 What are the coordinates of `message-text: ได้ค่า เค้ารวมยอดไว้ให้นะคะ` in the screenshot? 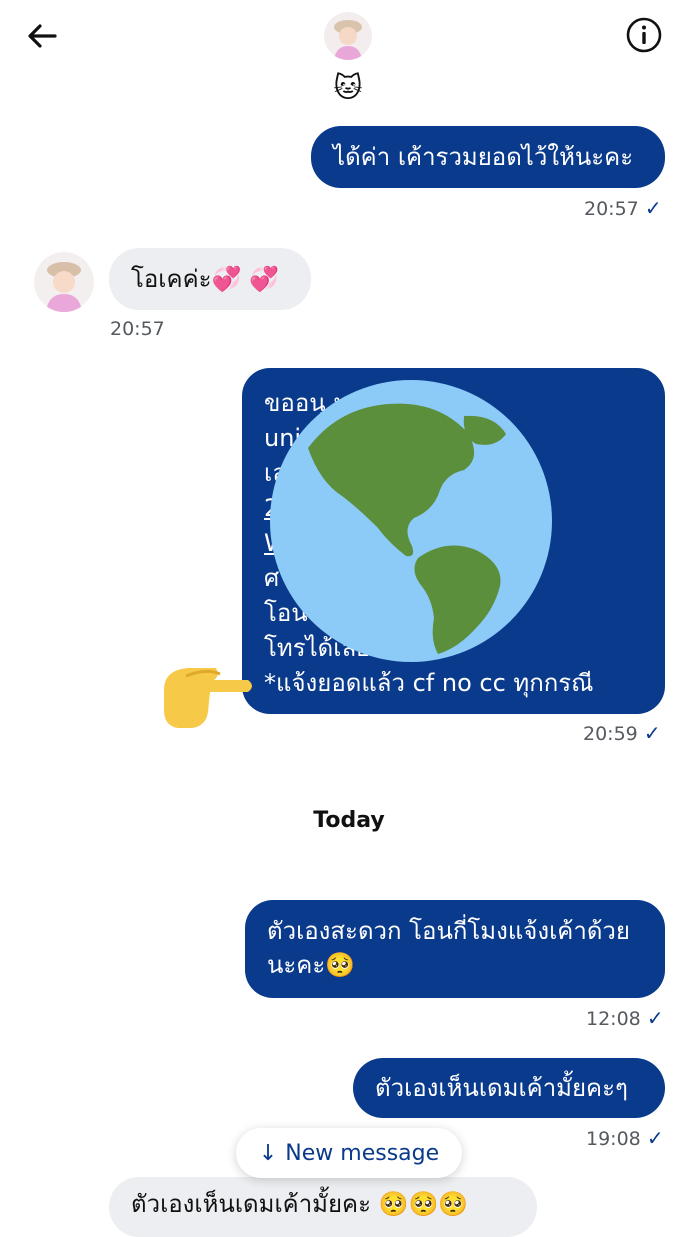 It's located at (483, 157).